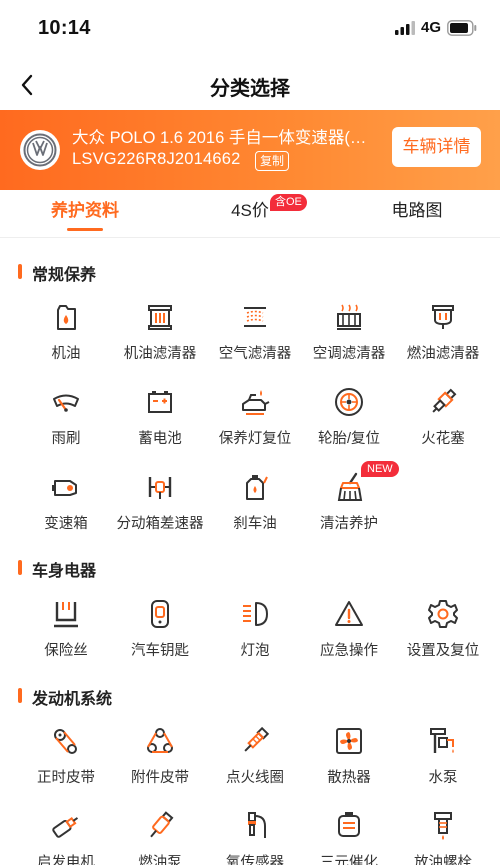 This screenshot has width=500, height=865. What do you see at coordinates (443, 317) in the screenshot?
I see `fuel-filter-icon` at bounding box center [443, 317].